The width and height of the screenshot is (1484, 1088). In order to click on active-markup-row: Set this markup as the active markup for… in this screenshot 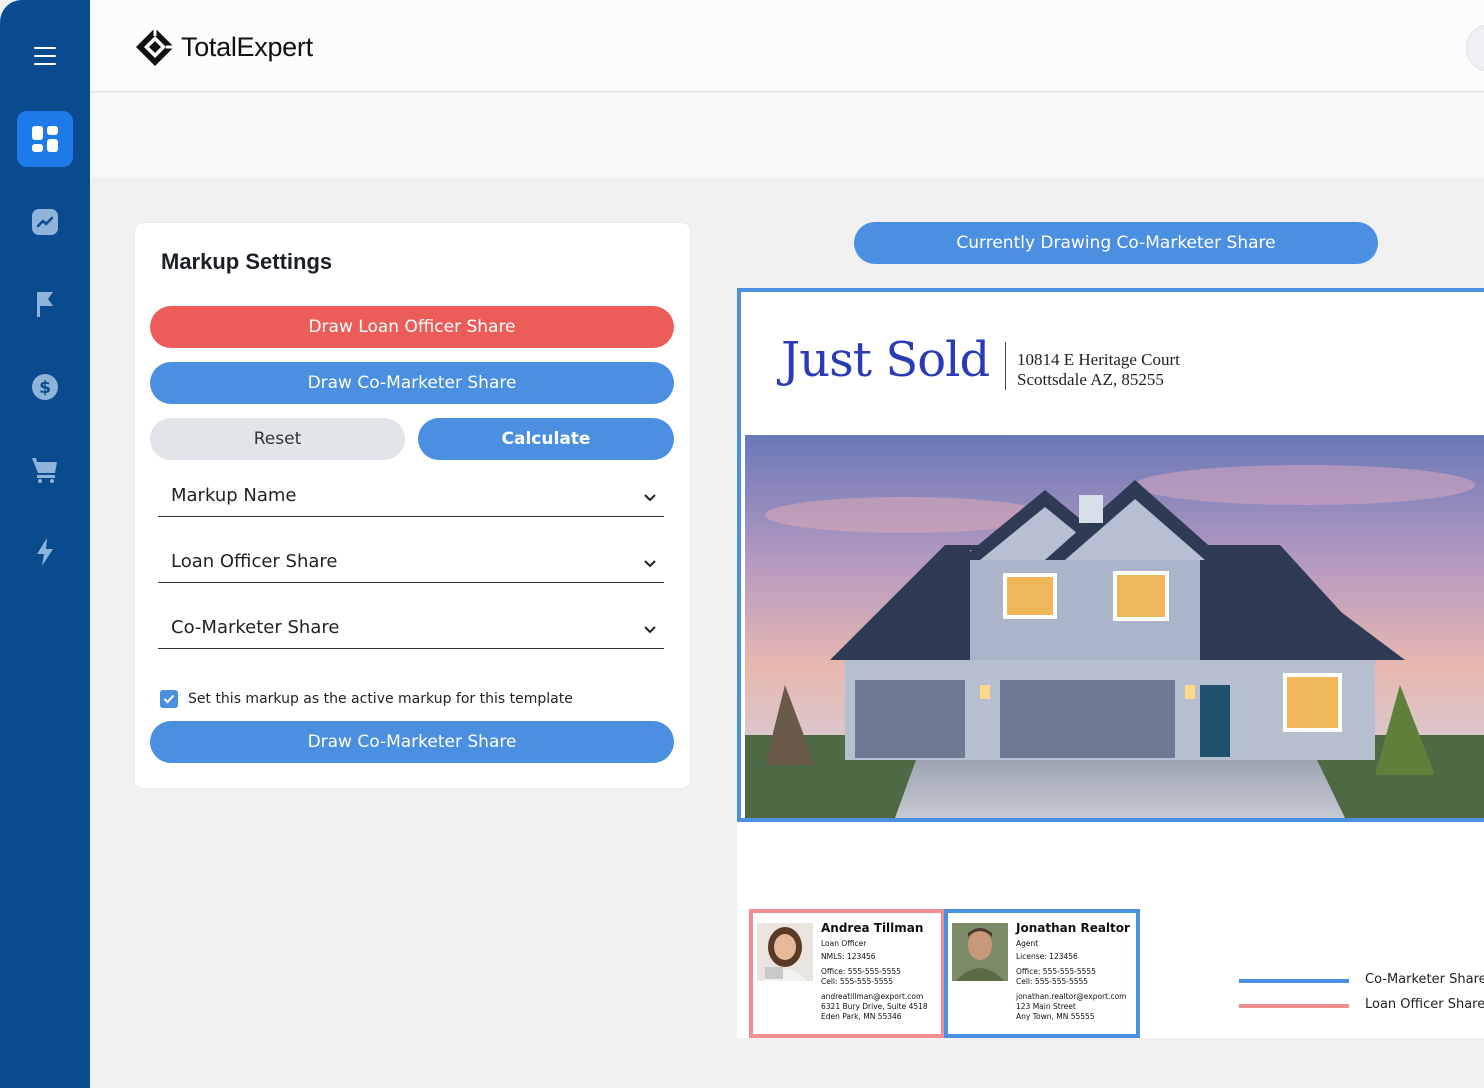, I will do `click(366, 699)`.